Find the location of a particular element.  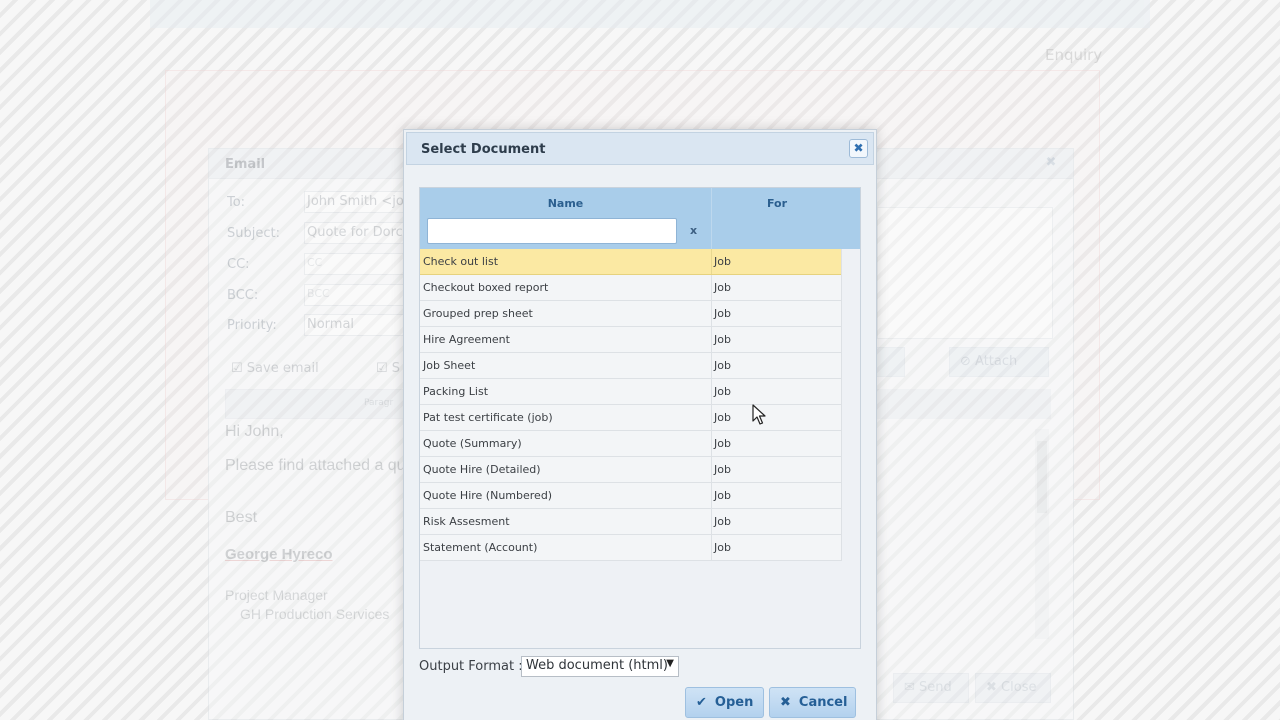

document-name-cell: Quote (Summary) is located at coordinates (472, 443).